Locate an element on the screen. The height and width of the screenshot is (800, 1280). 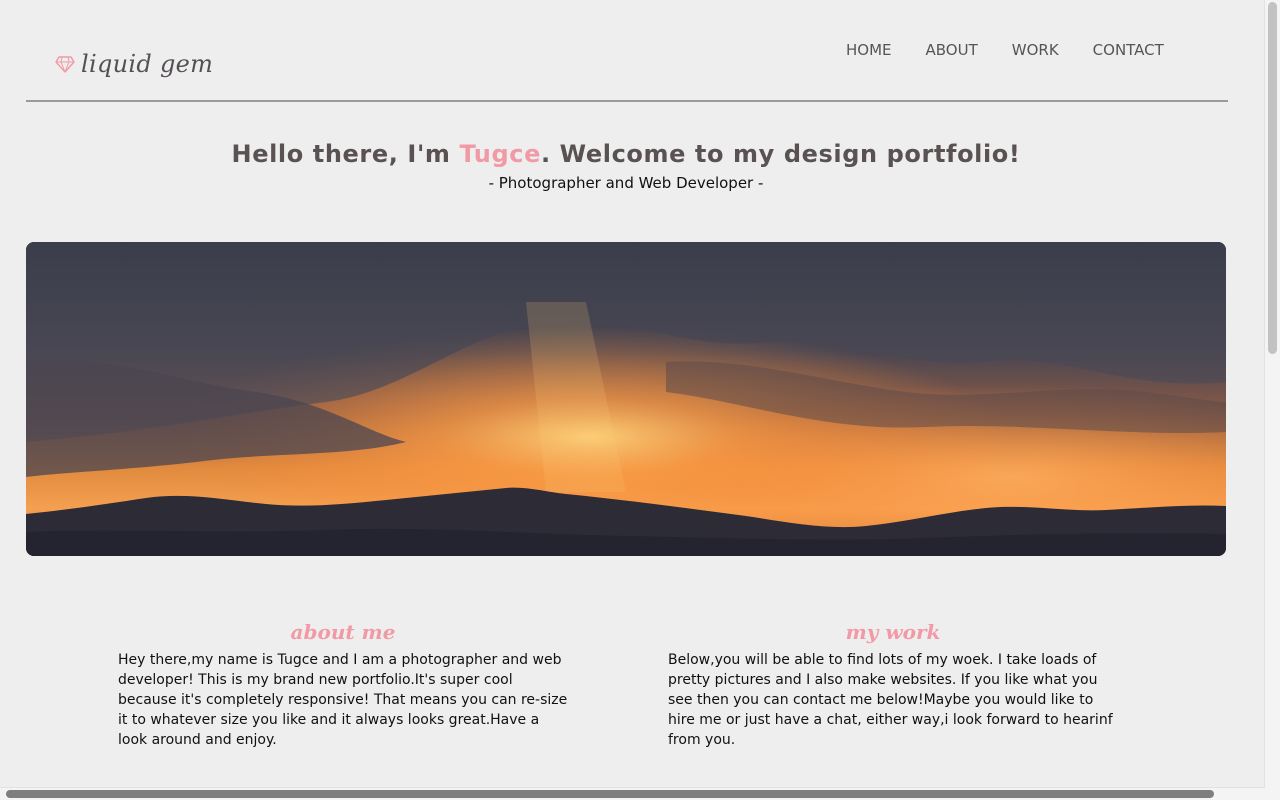
intro-name: Tugce is located at coordinates (500, 154).